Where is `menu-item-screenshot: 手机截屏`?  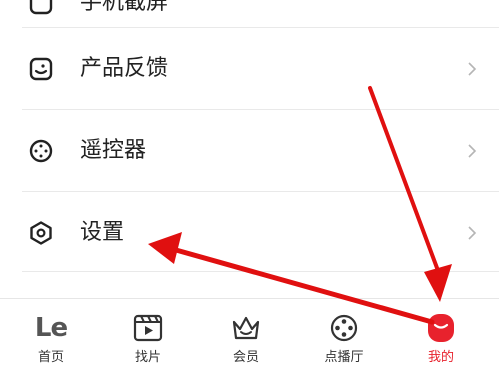
menu-item-screenshot: 手机截屏 is located at coordinates (260, 14).